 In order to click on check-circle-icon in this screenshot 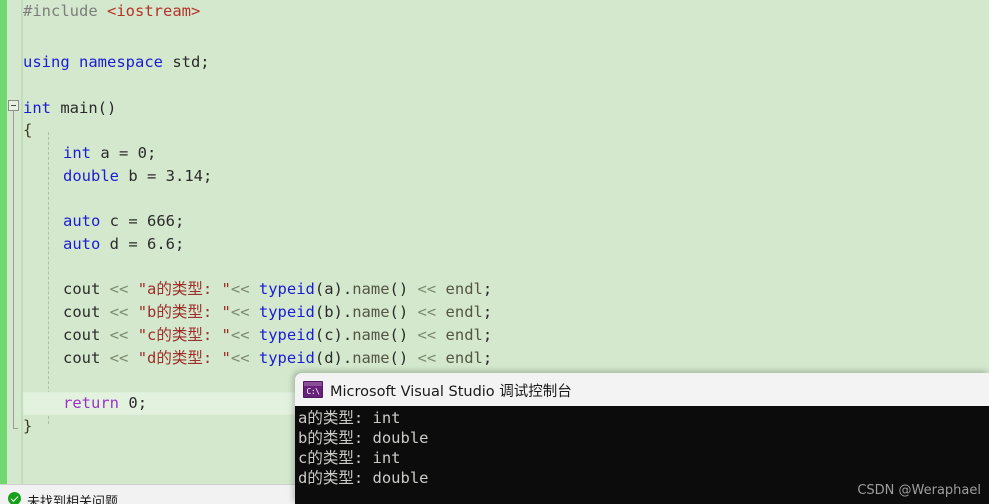, I will do `click(14, 498)`.